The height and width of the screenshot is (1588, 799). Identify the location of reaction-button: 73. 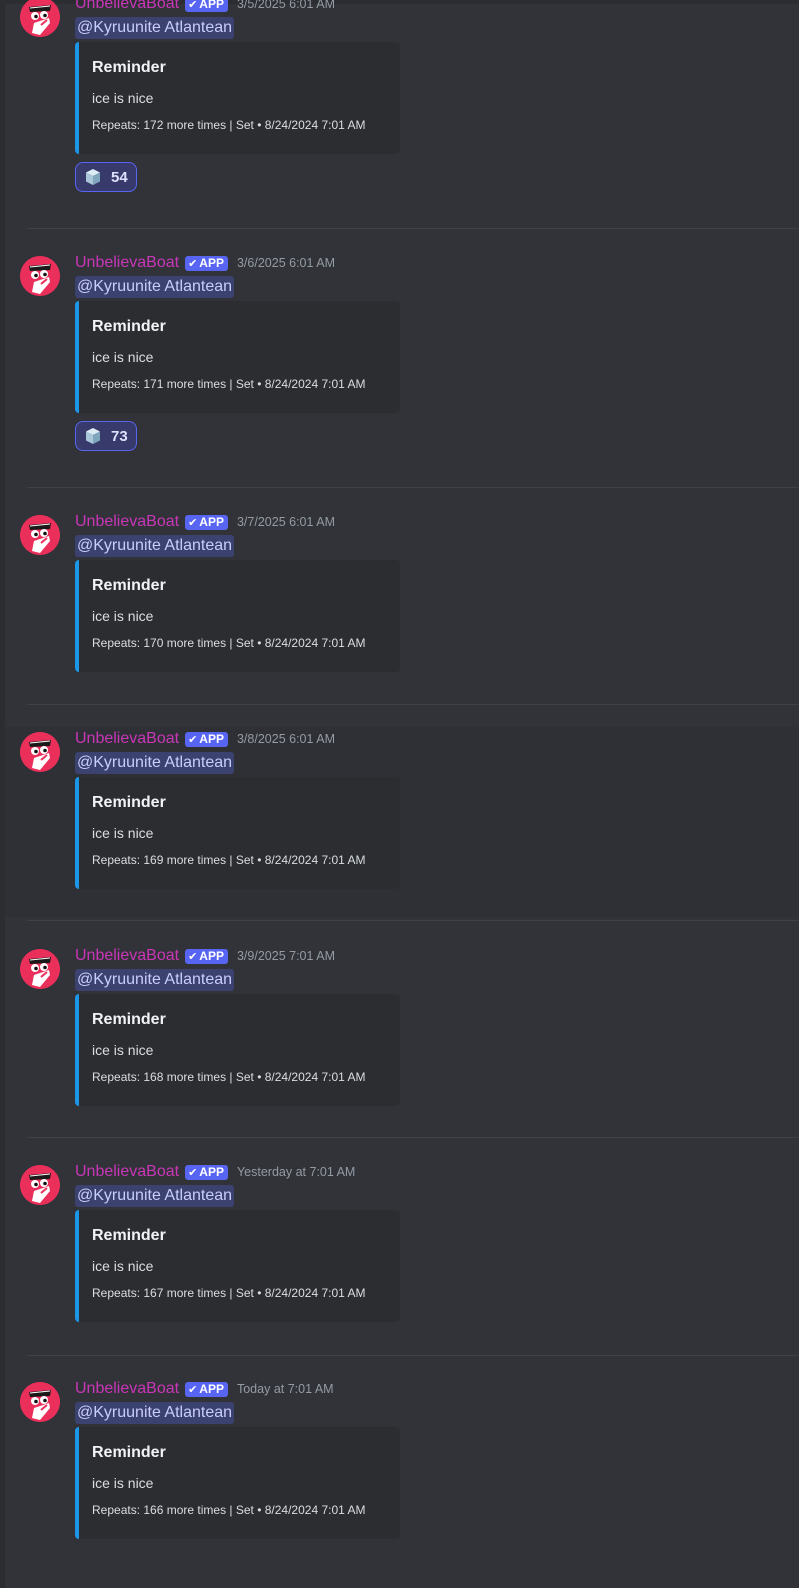
(106, 436).